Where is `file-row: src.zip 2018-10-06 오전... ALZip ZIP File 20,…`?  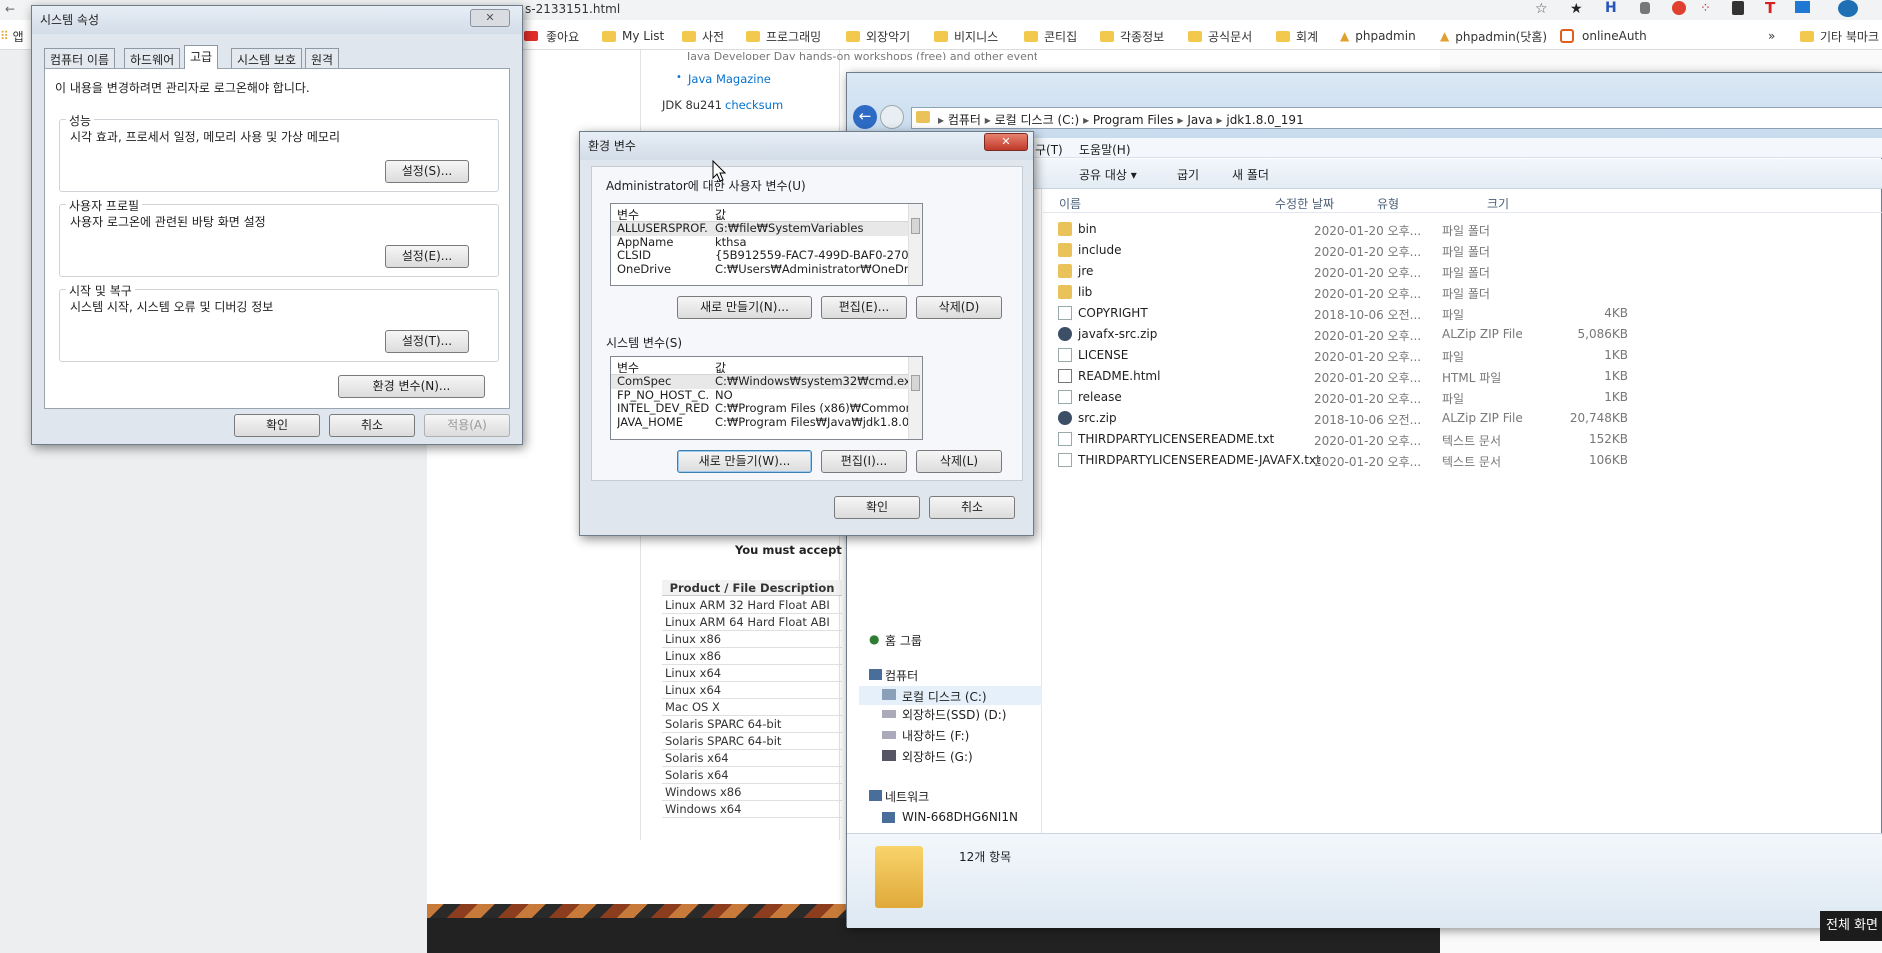
file-row: src.zip 2018-10-06 오전... ALZip ZIP File 20,… is located at coordinates (1348, 418).